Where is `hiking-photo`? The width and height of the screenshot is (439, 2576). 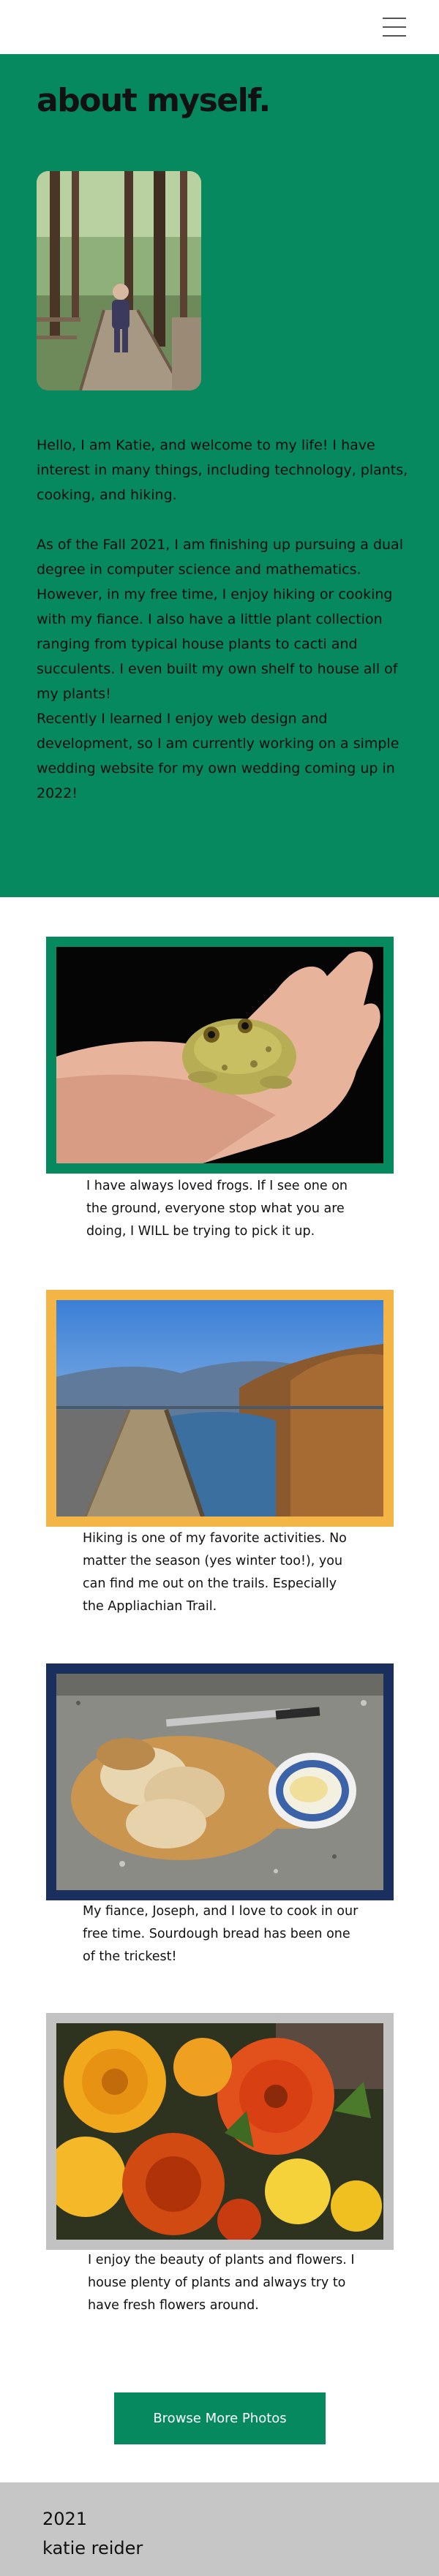 hiking-photo is located at coordinates (219, 1408).